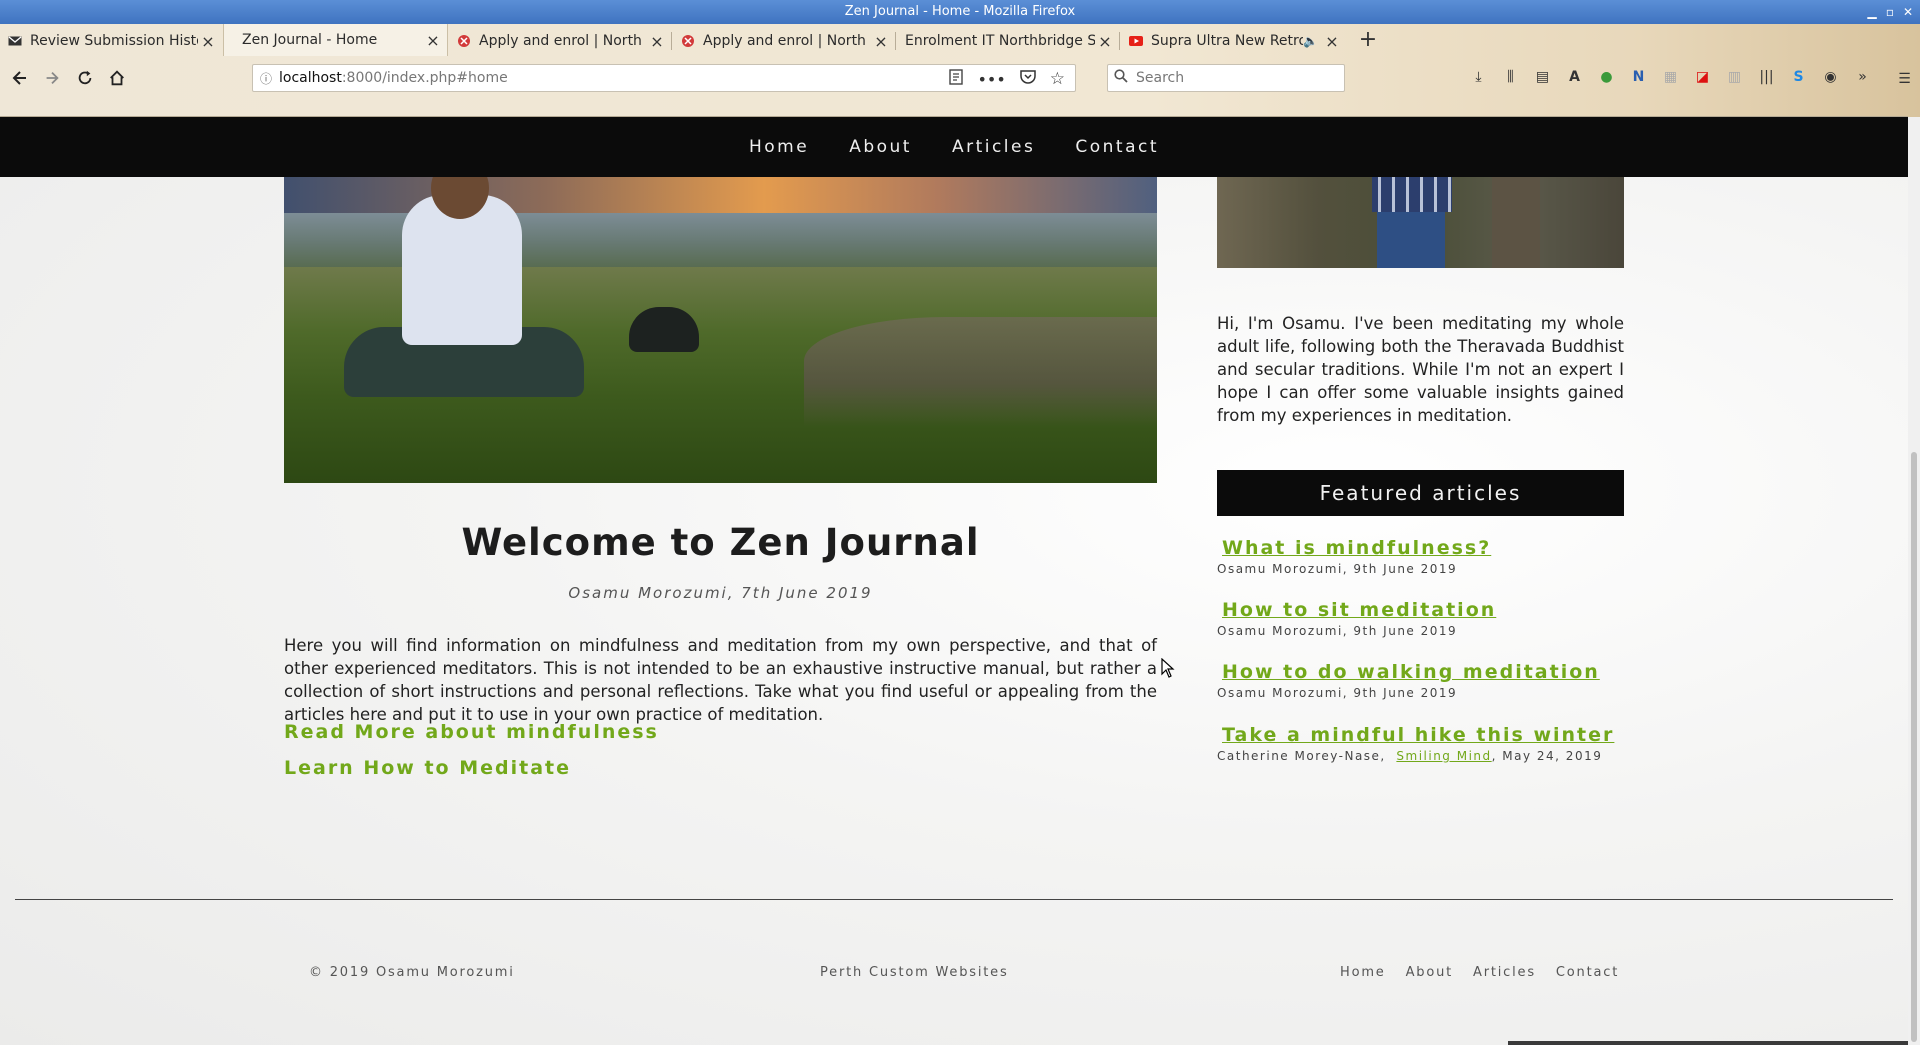  Describe the element at coordinates (1227, 41) in the screenshot. I see `tab-title: Supra Ultra New Retro` at that location.